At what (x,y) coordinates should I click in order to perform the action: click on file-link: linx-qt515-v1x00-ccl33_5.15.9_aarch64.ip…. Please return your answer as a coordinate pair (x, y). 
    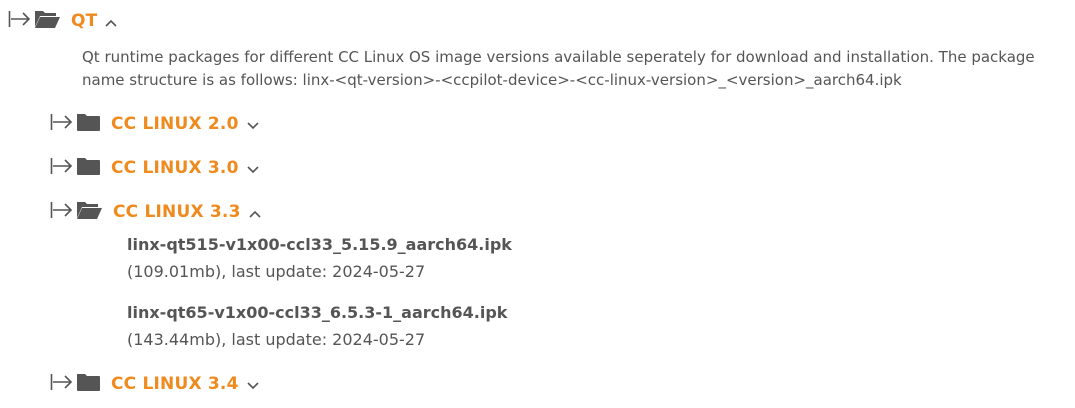
    Looking at the image, I should click on (319, 244).